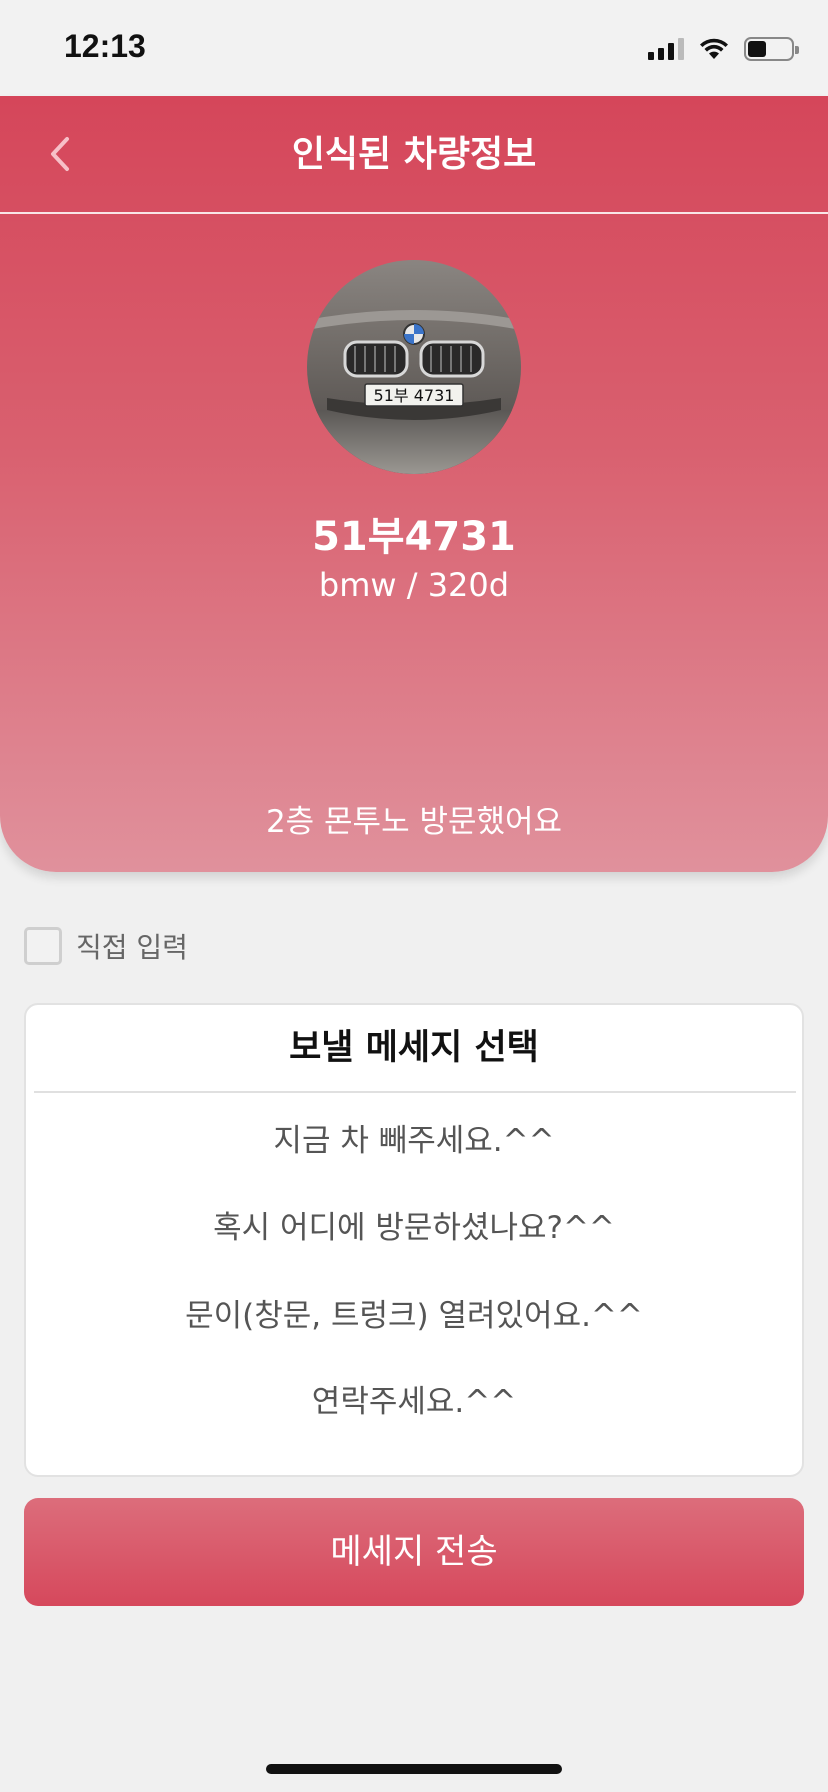  What do you see at coordinates (414, 48) in the screenshot?
I see `status-bar: 12:13` at bounding box center [414, 48].